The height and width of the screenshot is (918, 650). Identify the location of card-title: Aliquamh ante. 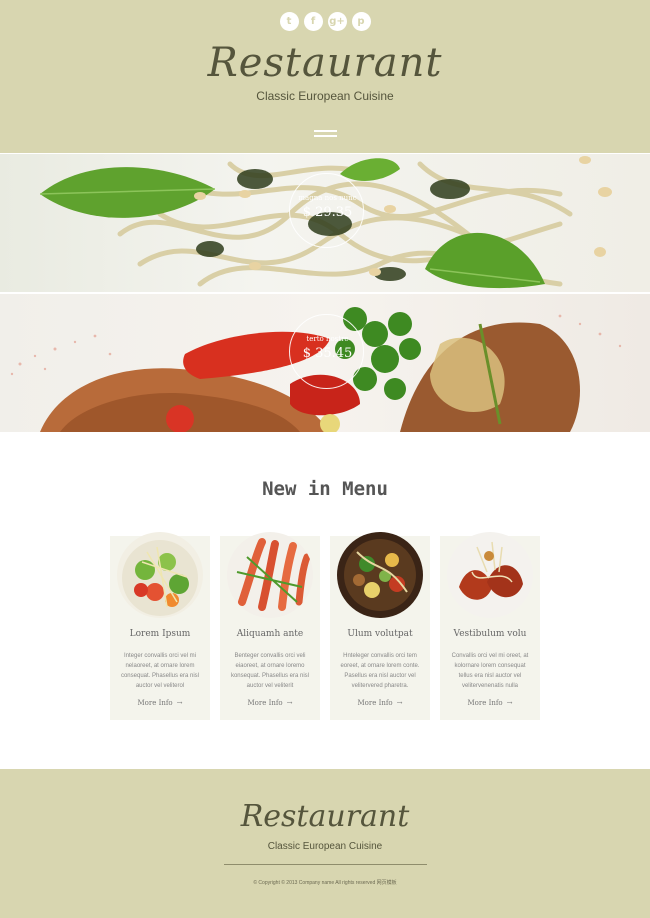
(270, 634).